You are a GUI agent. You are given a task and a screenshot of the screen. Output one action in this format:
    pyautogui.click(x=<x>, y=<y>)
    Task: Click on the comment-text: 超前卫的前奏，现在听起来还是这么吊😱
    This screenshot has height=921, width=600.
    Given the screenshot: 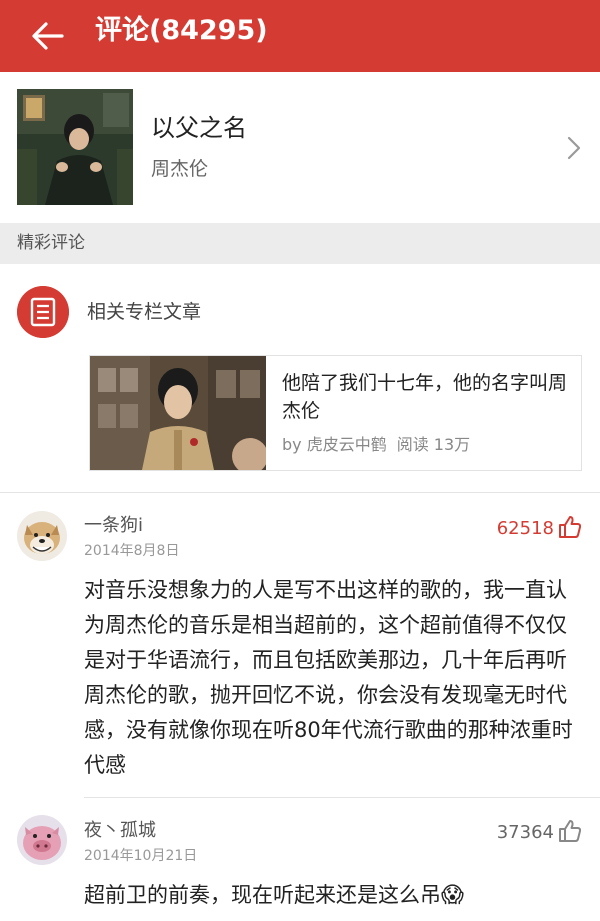 What is the action you would take?
    pyautogui.click(x=334, y=895)
    